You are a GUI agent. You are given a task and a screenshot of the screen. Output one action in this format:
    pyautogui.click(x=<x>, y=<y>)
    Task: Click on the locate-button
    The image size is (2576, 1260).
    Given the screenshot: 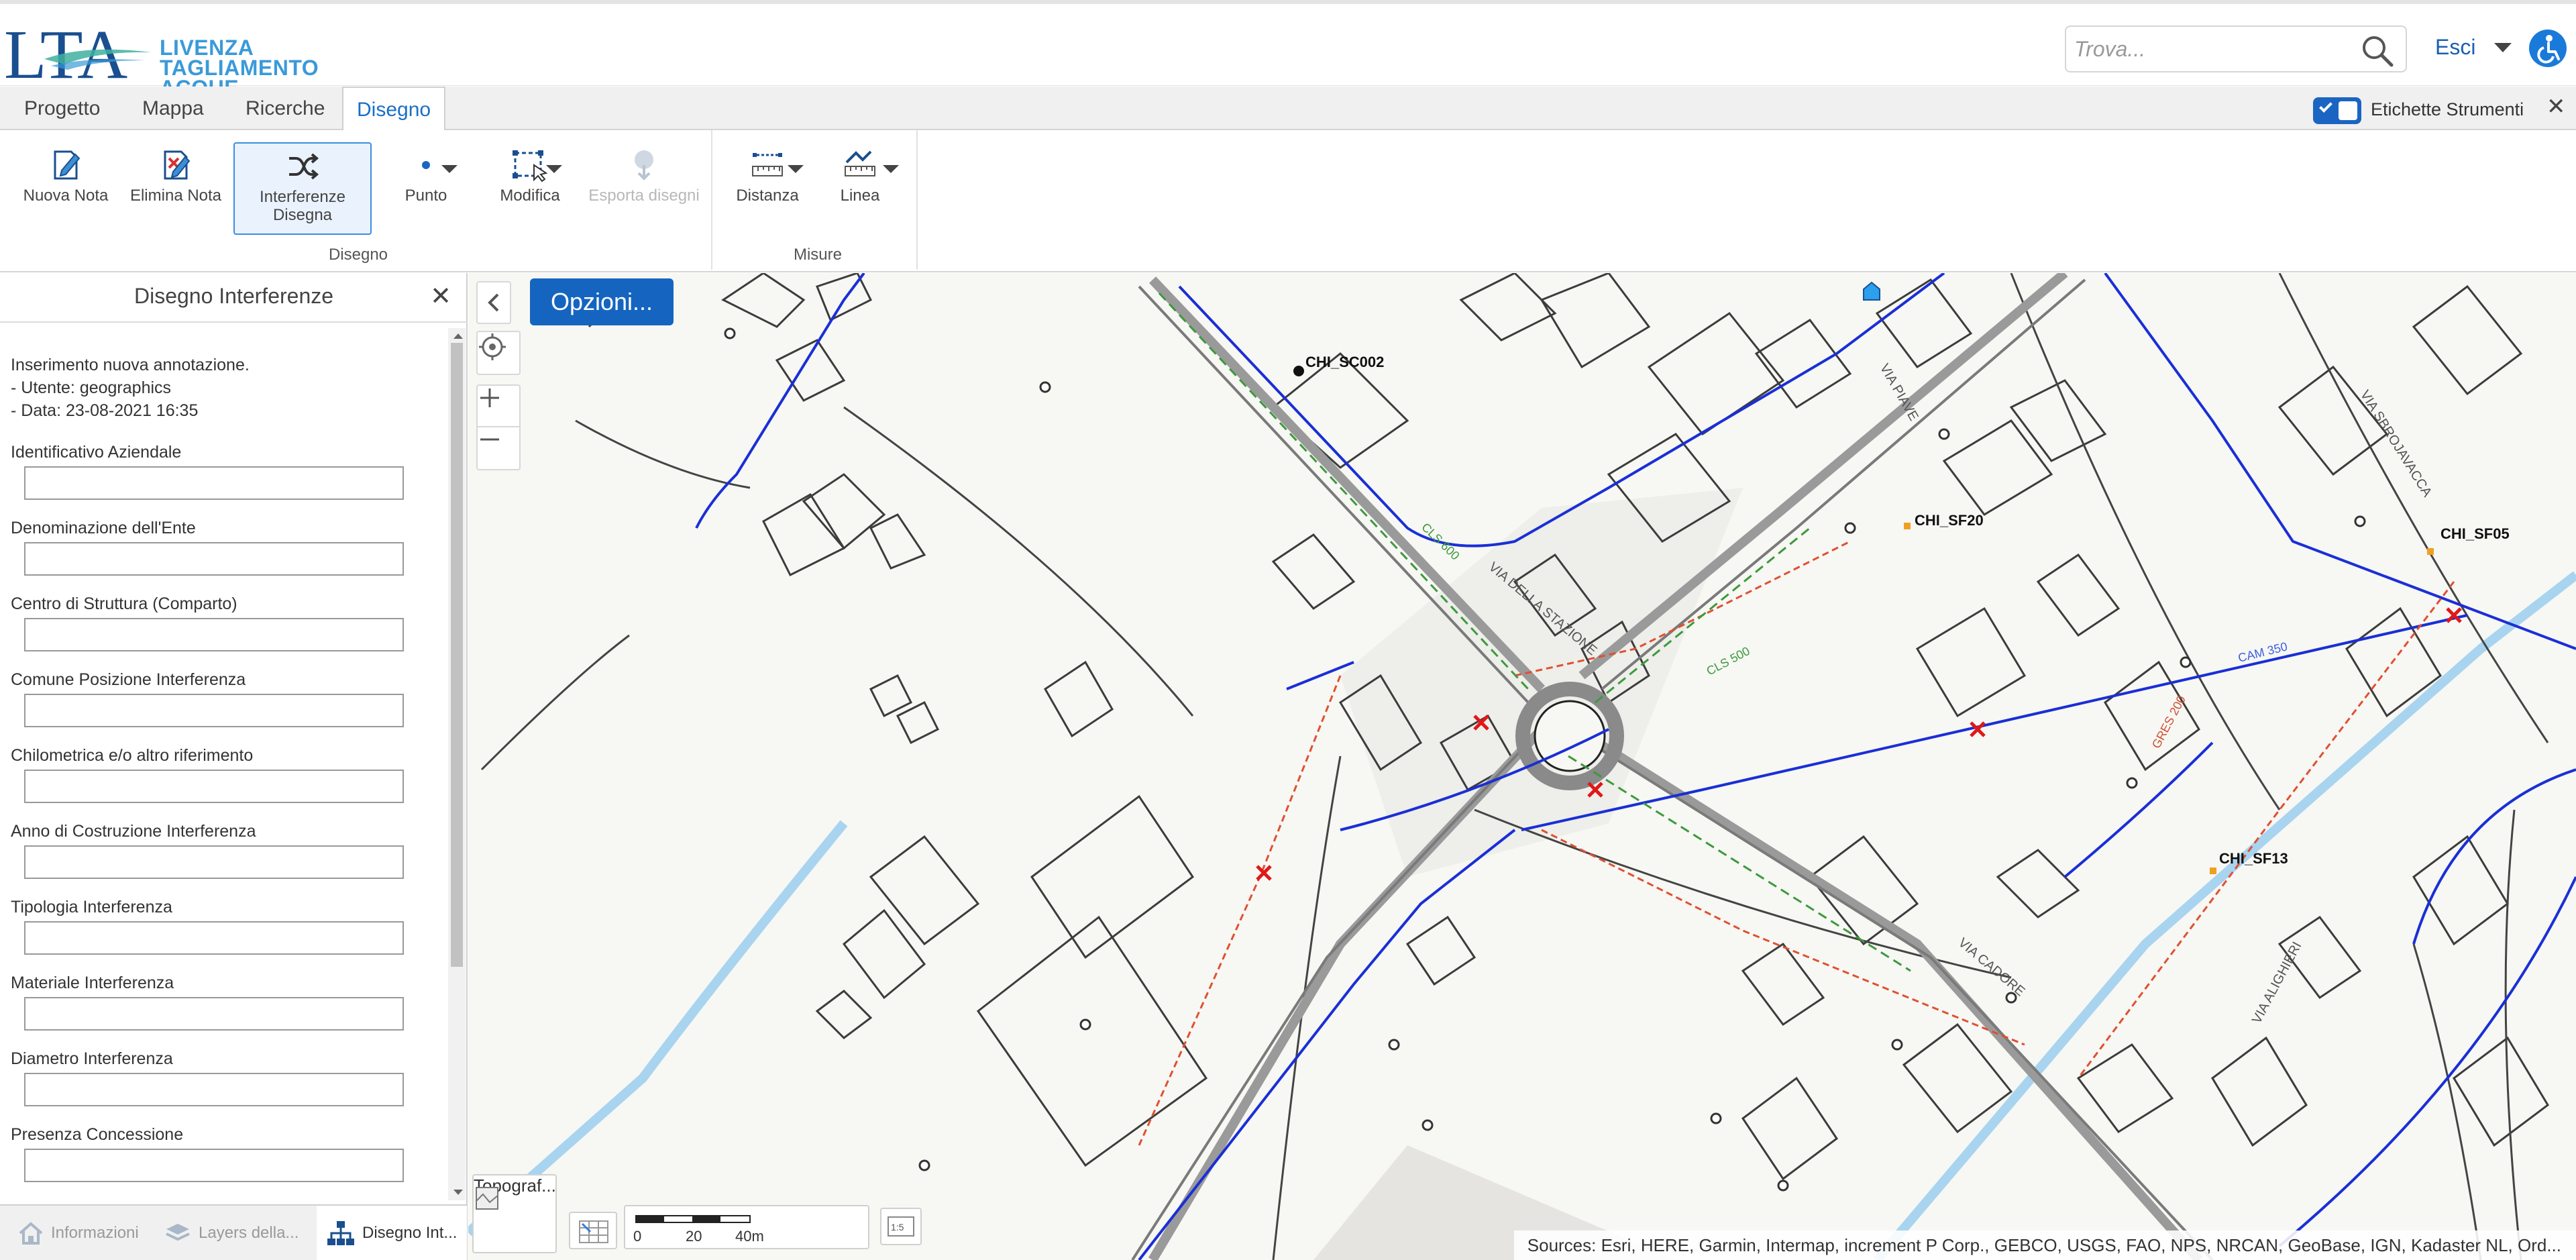 What is the action you would take?
    pyautogui.click(x=498, y=353)
    